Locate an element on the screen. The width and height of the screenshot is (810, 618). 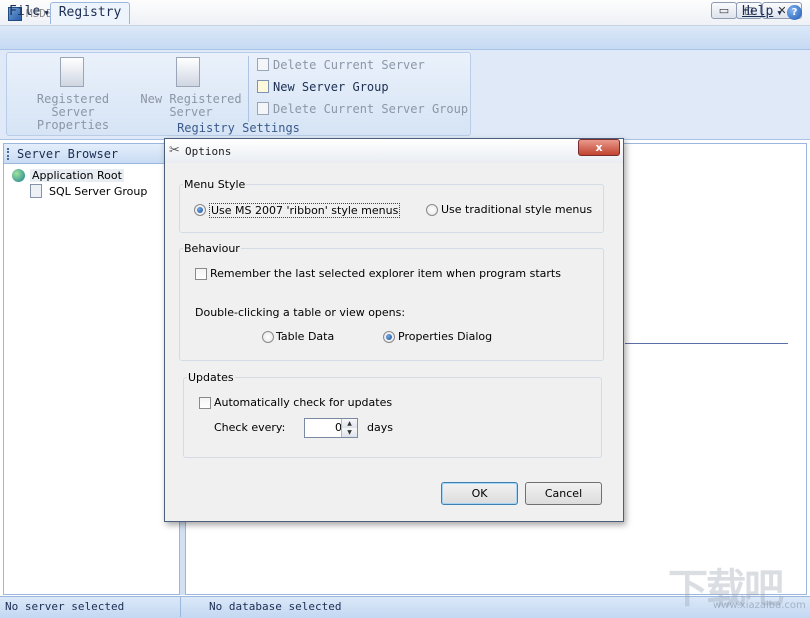
remember-explorer-checkbox is located at coordinates (201, 274).